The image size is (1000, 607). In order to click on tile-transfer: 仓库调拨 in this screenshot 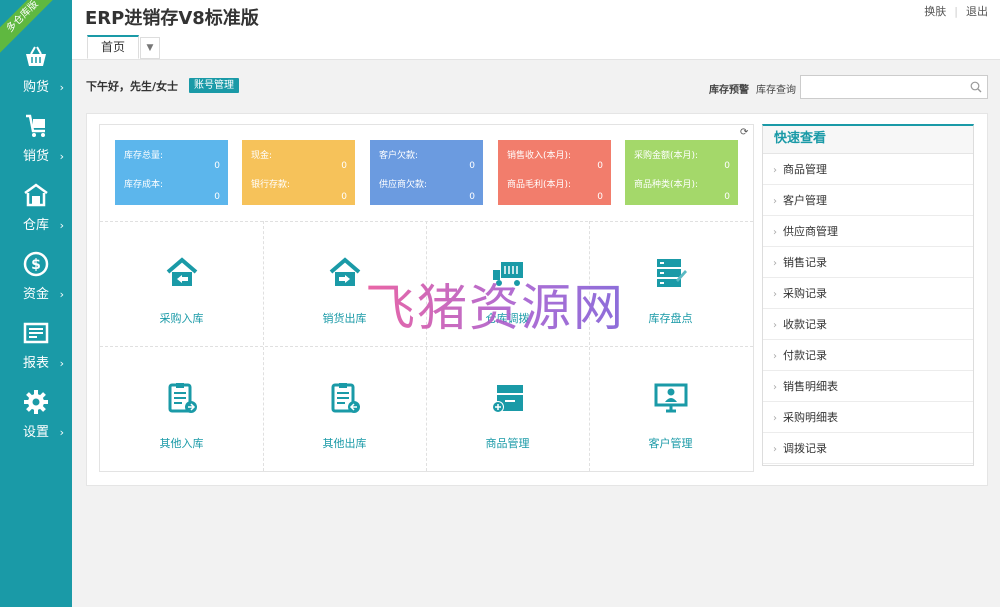, I will do `click(507, 284)`.